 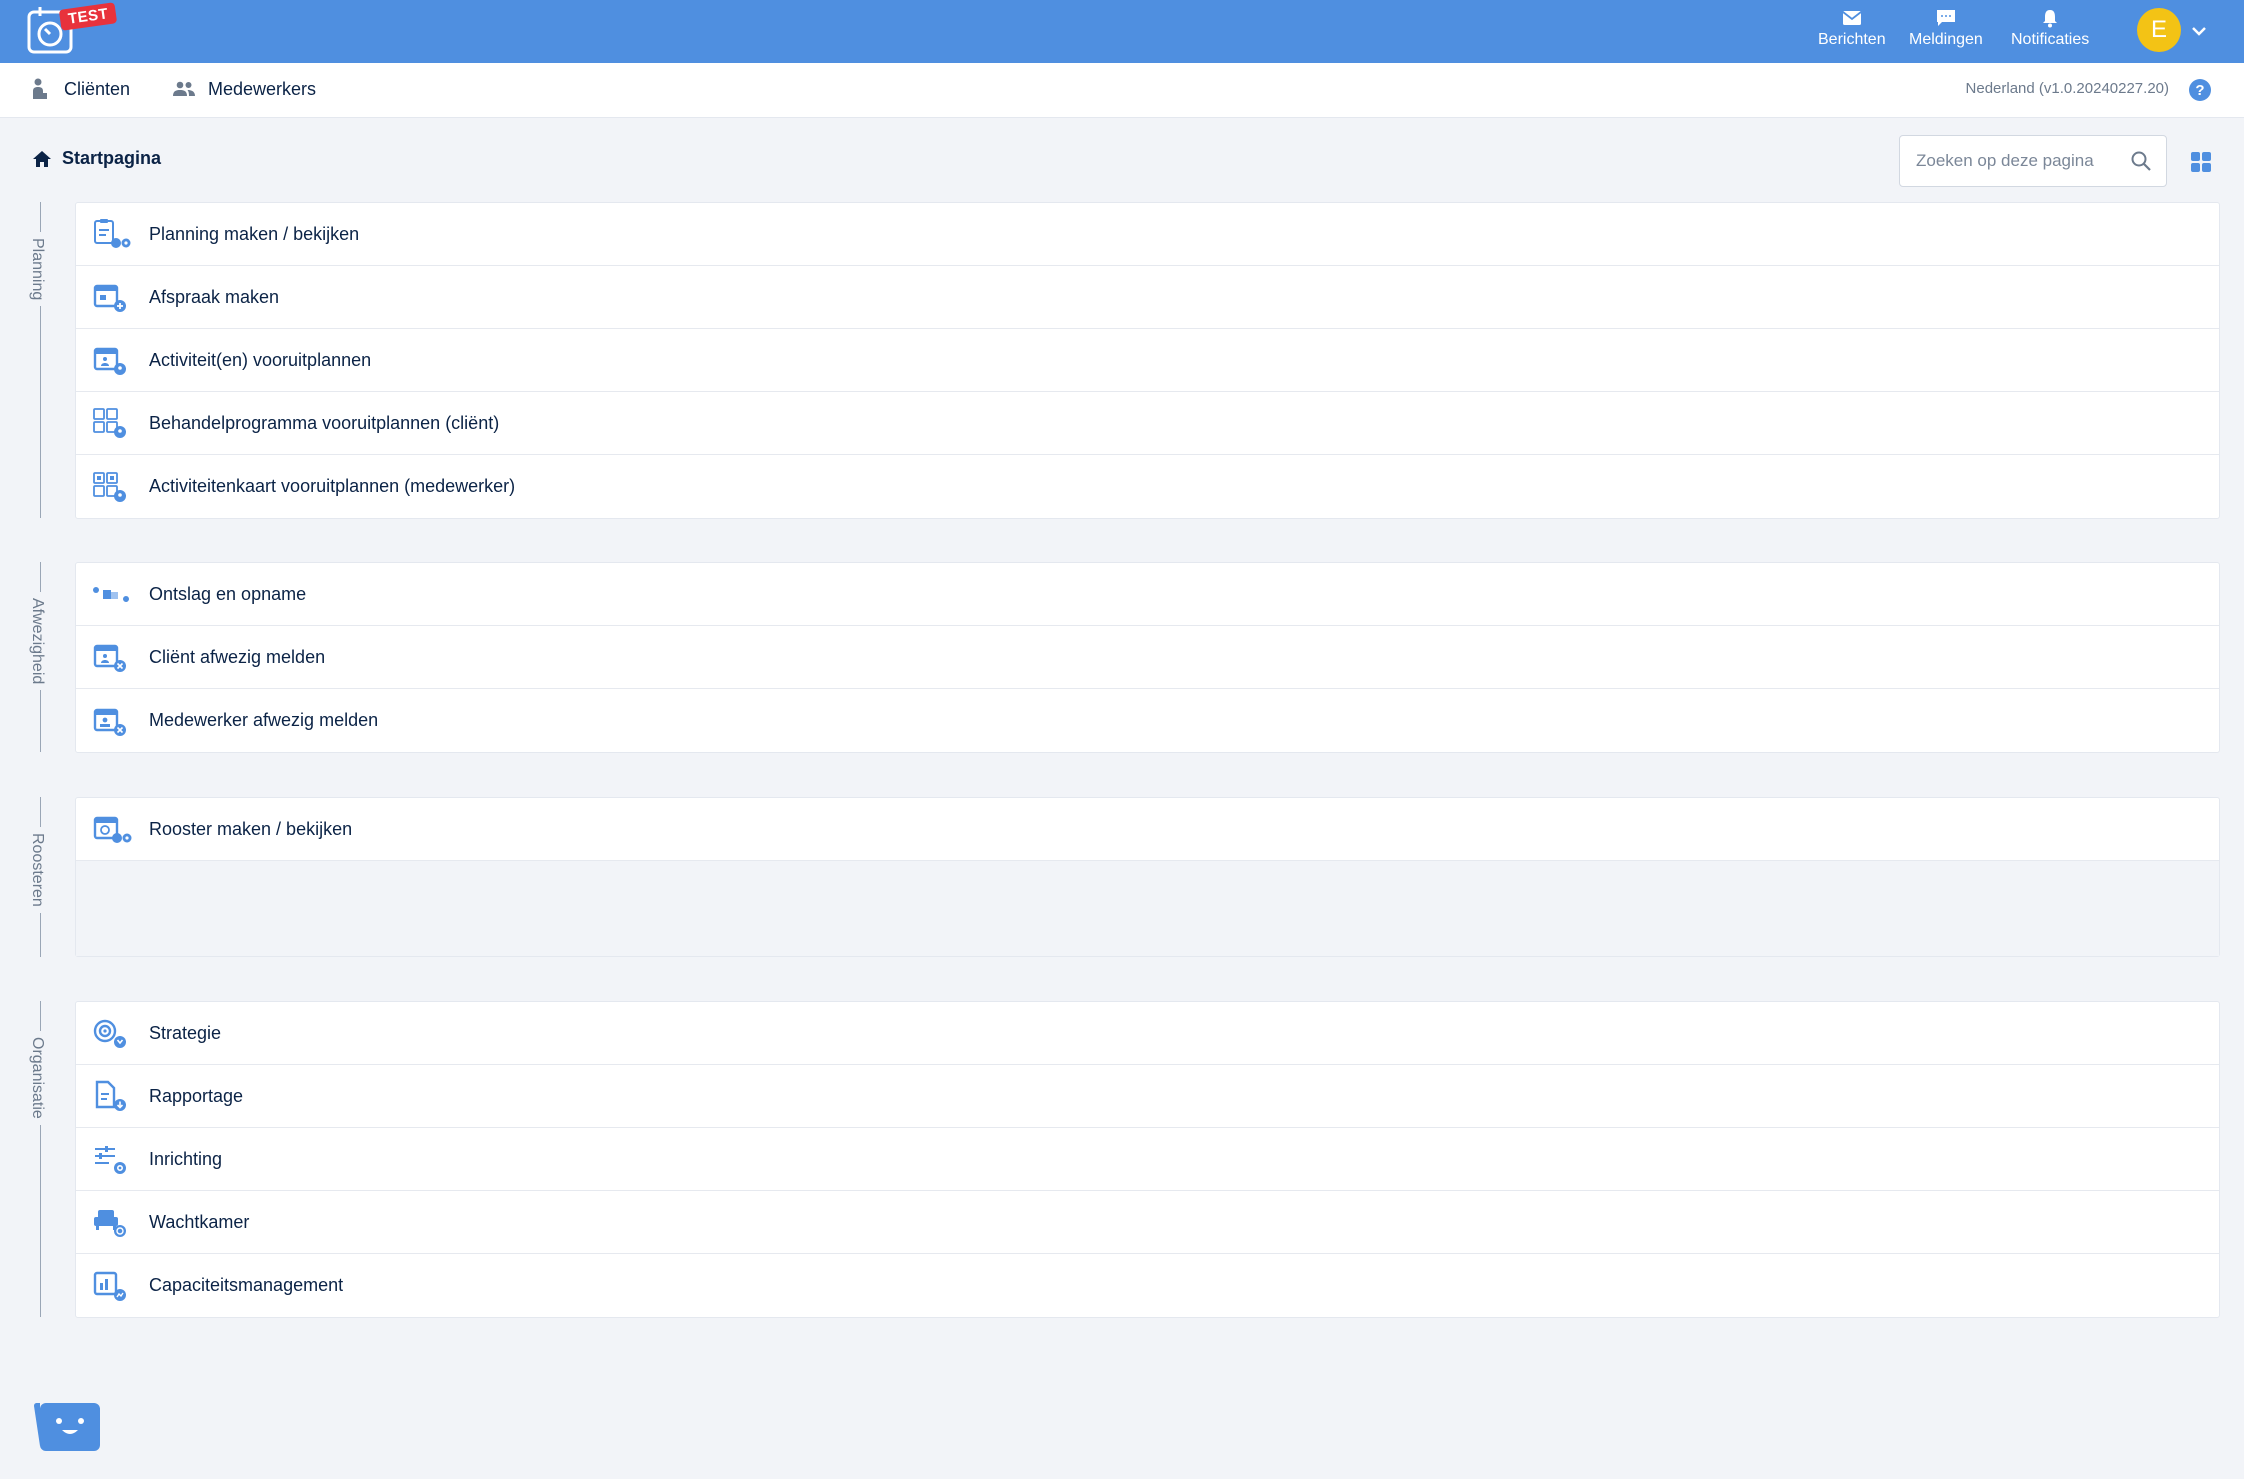 I want to click on menu-item-label: Inrichting, so click(x=186, y=1158).